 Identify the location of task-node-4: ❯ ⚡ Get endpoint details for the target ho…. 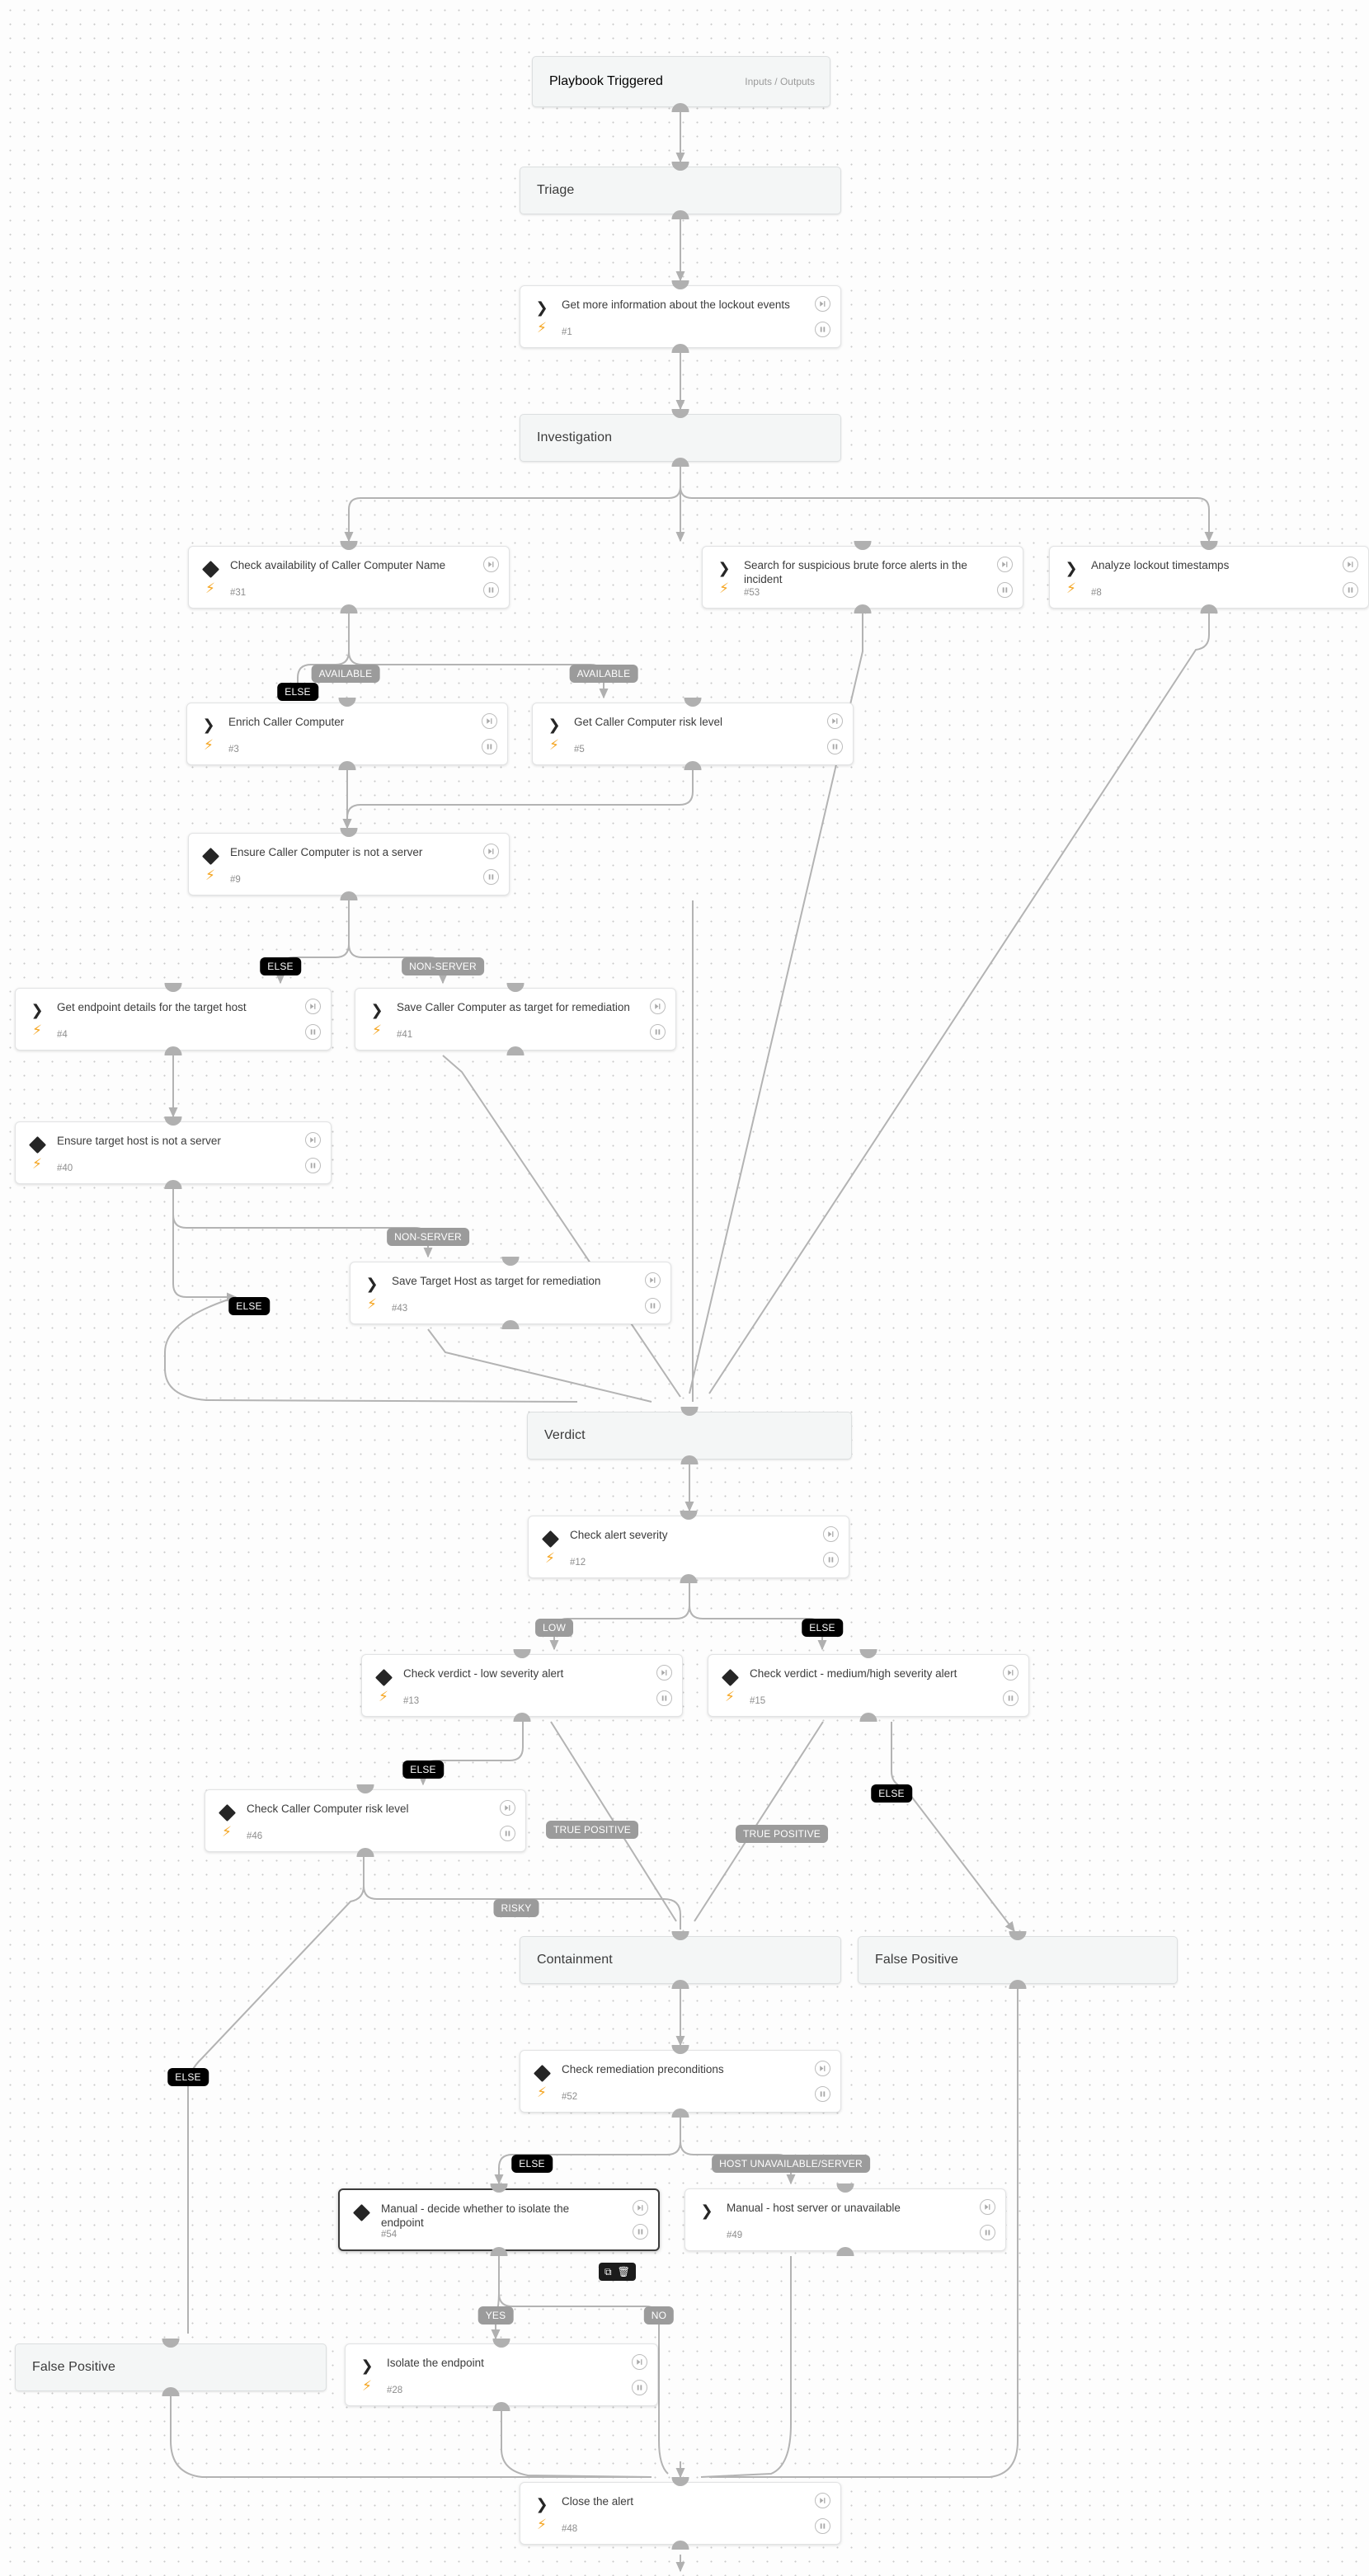
(173, 1019).